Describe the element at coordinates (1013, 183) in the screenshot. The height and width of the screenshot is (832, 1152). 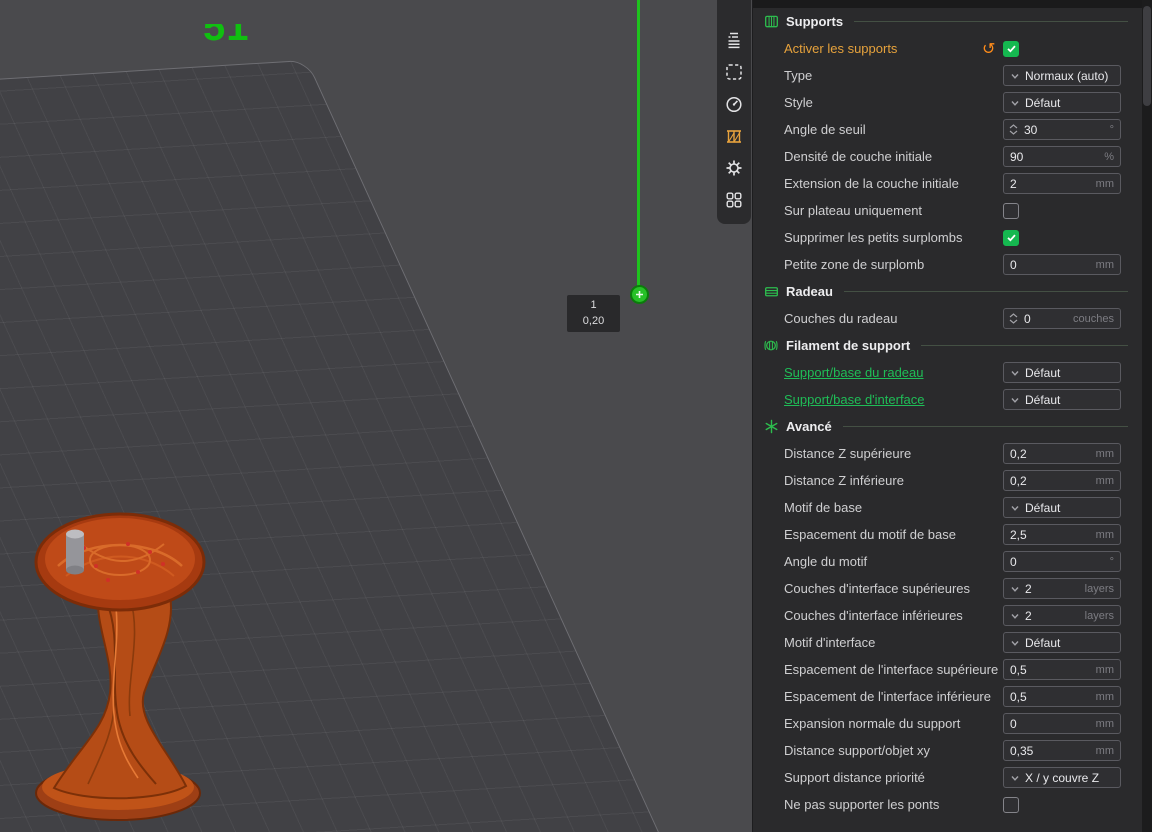
I see `input-value: 2` at that location.